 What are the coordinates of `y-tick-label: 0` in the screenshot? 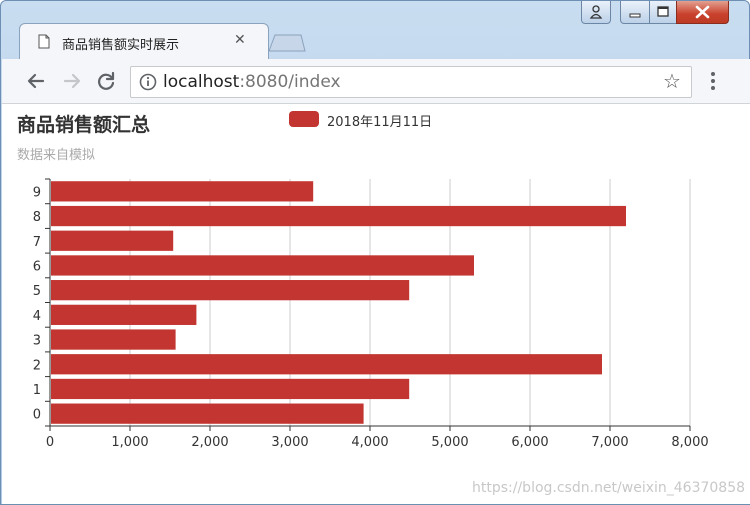 It's located at (37, 415).